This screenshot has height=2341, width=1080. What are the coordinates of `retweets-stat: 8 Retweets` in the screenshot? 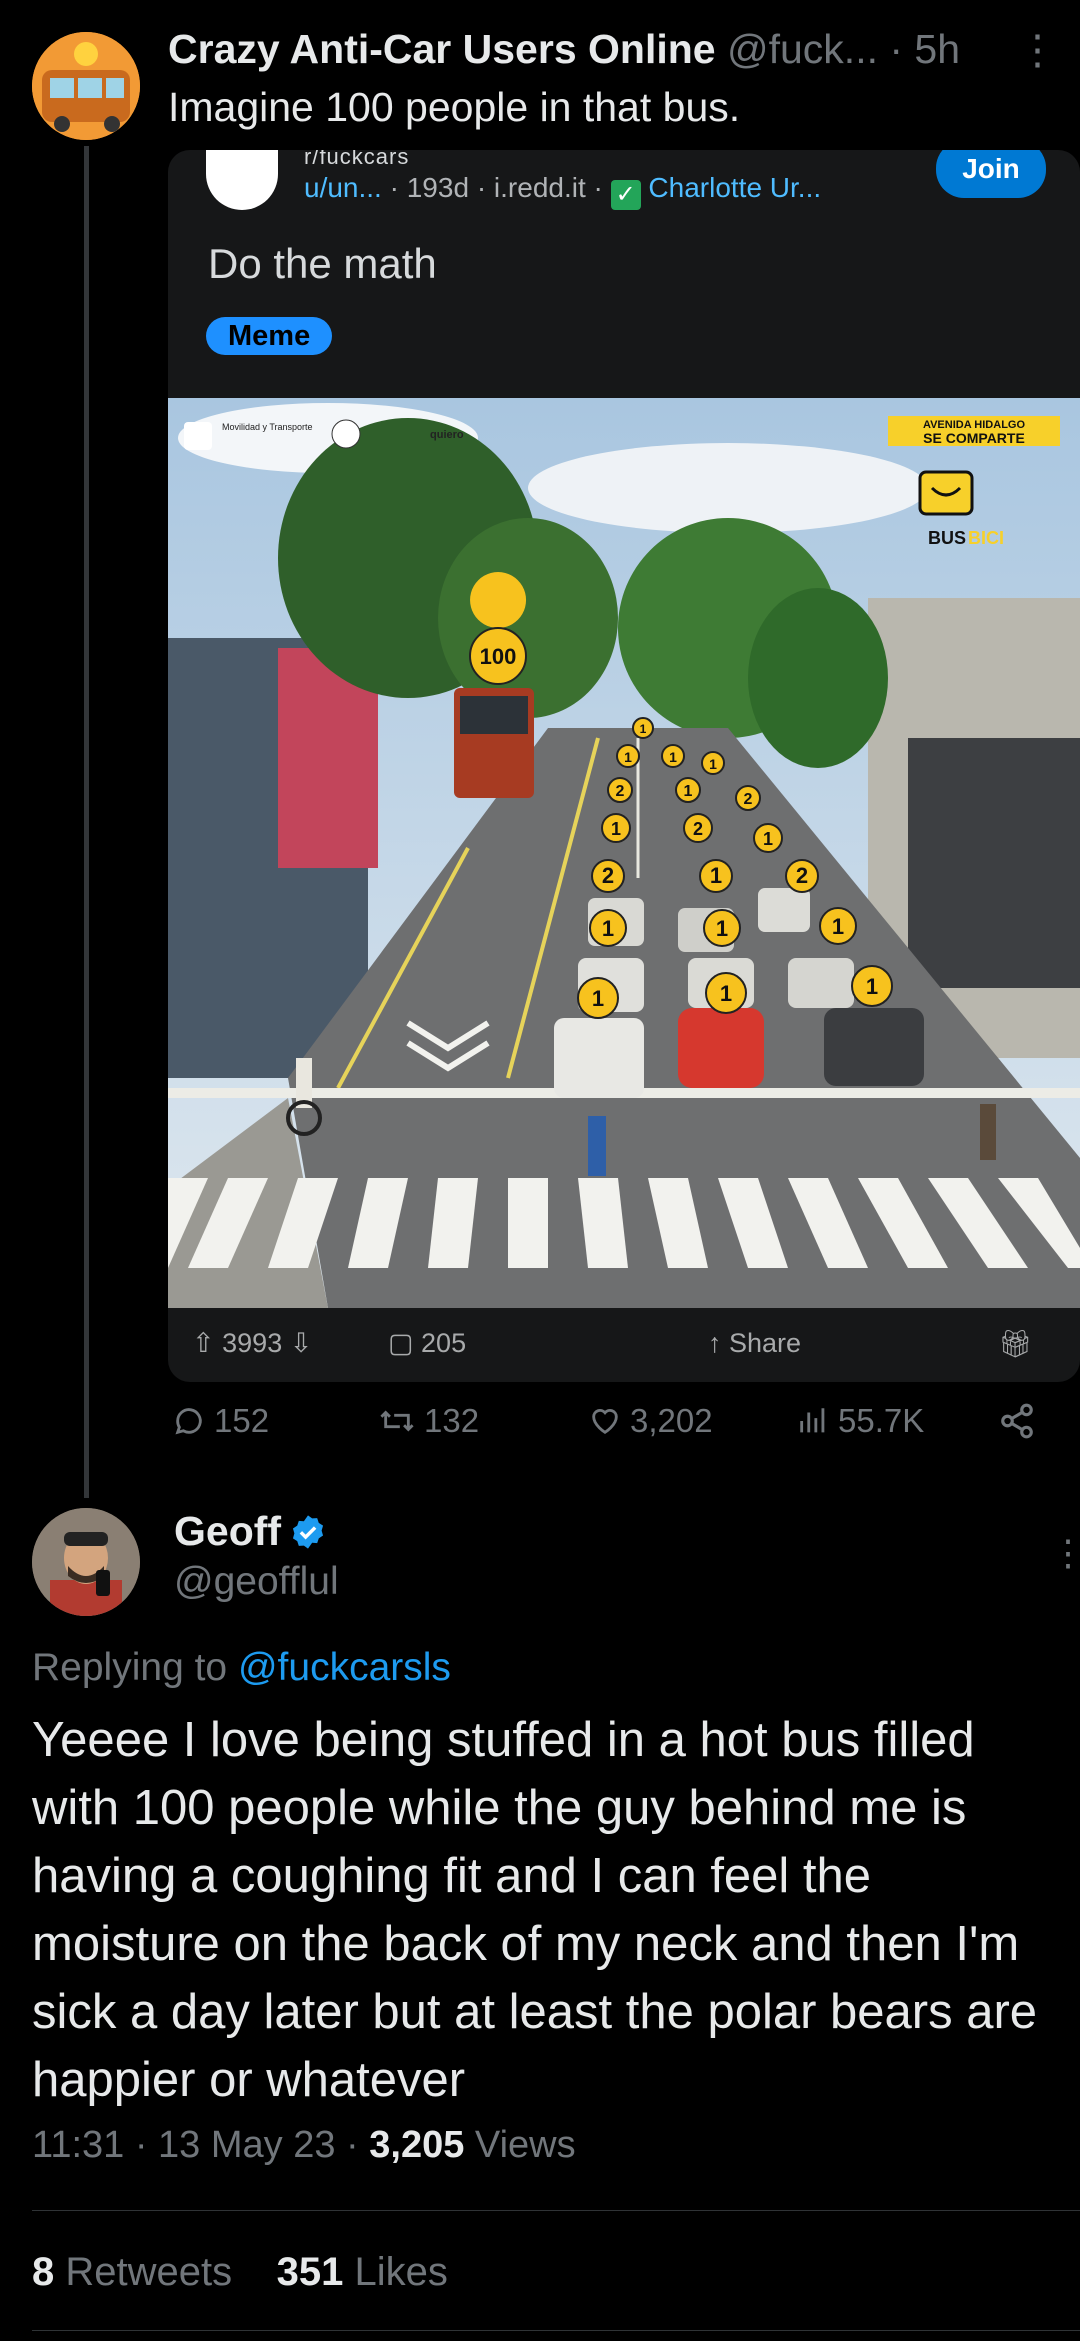 It's located at (132, 2272).